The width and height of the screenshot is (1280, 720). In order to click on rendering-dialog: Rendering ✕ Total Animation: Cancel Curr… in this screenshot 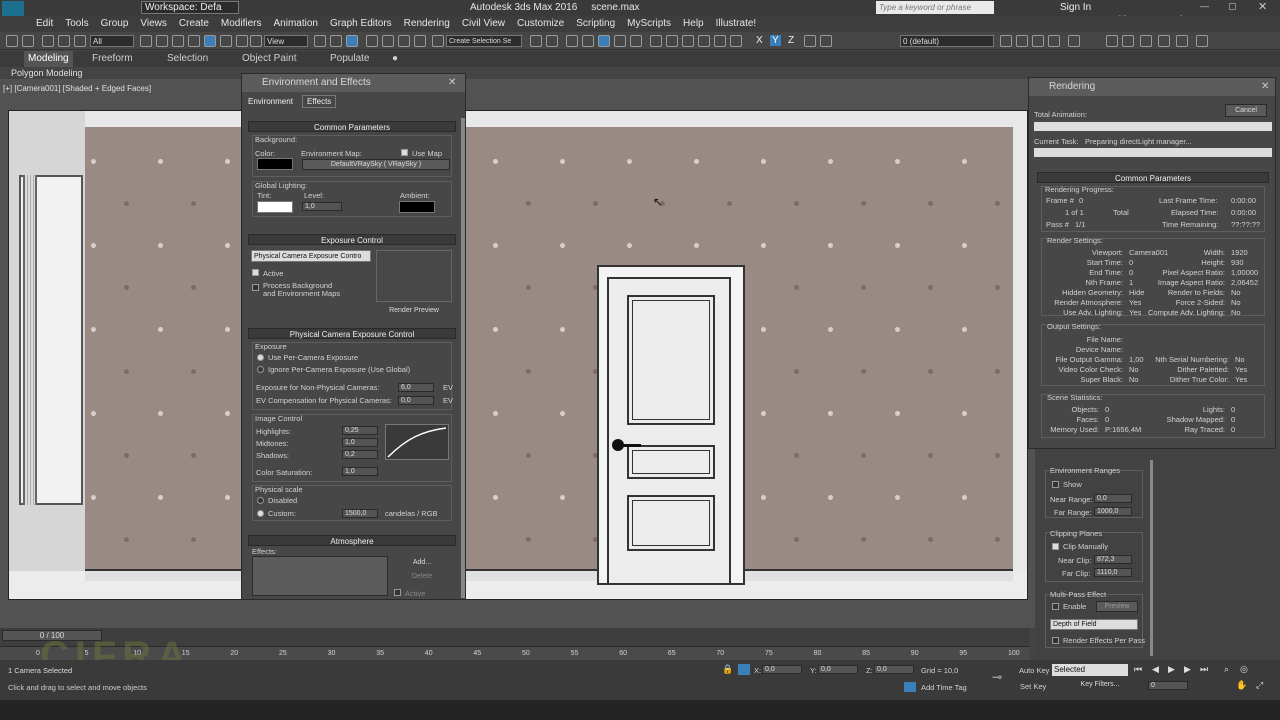, I will do `click(1152, 263)`.